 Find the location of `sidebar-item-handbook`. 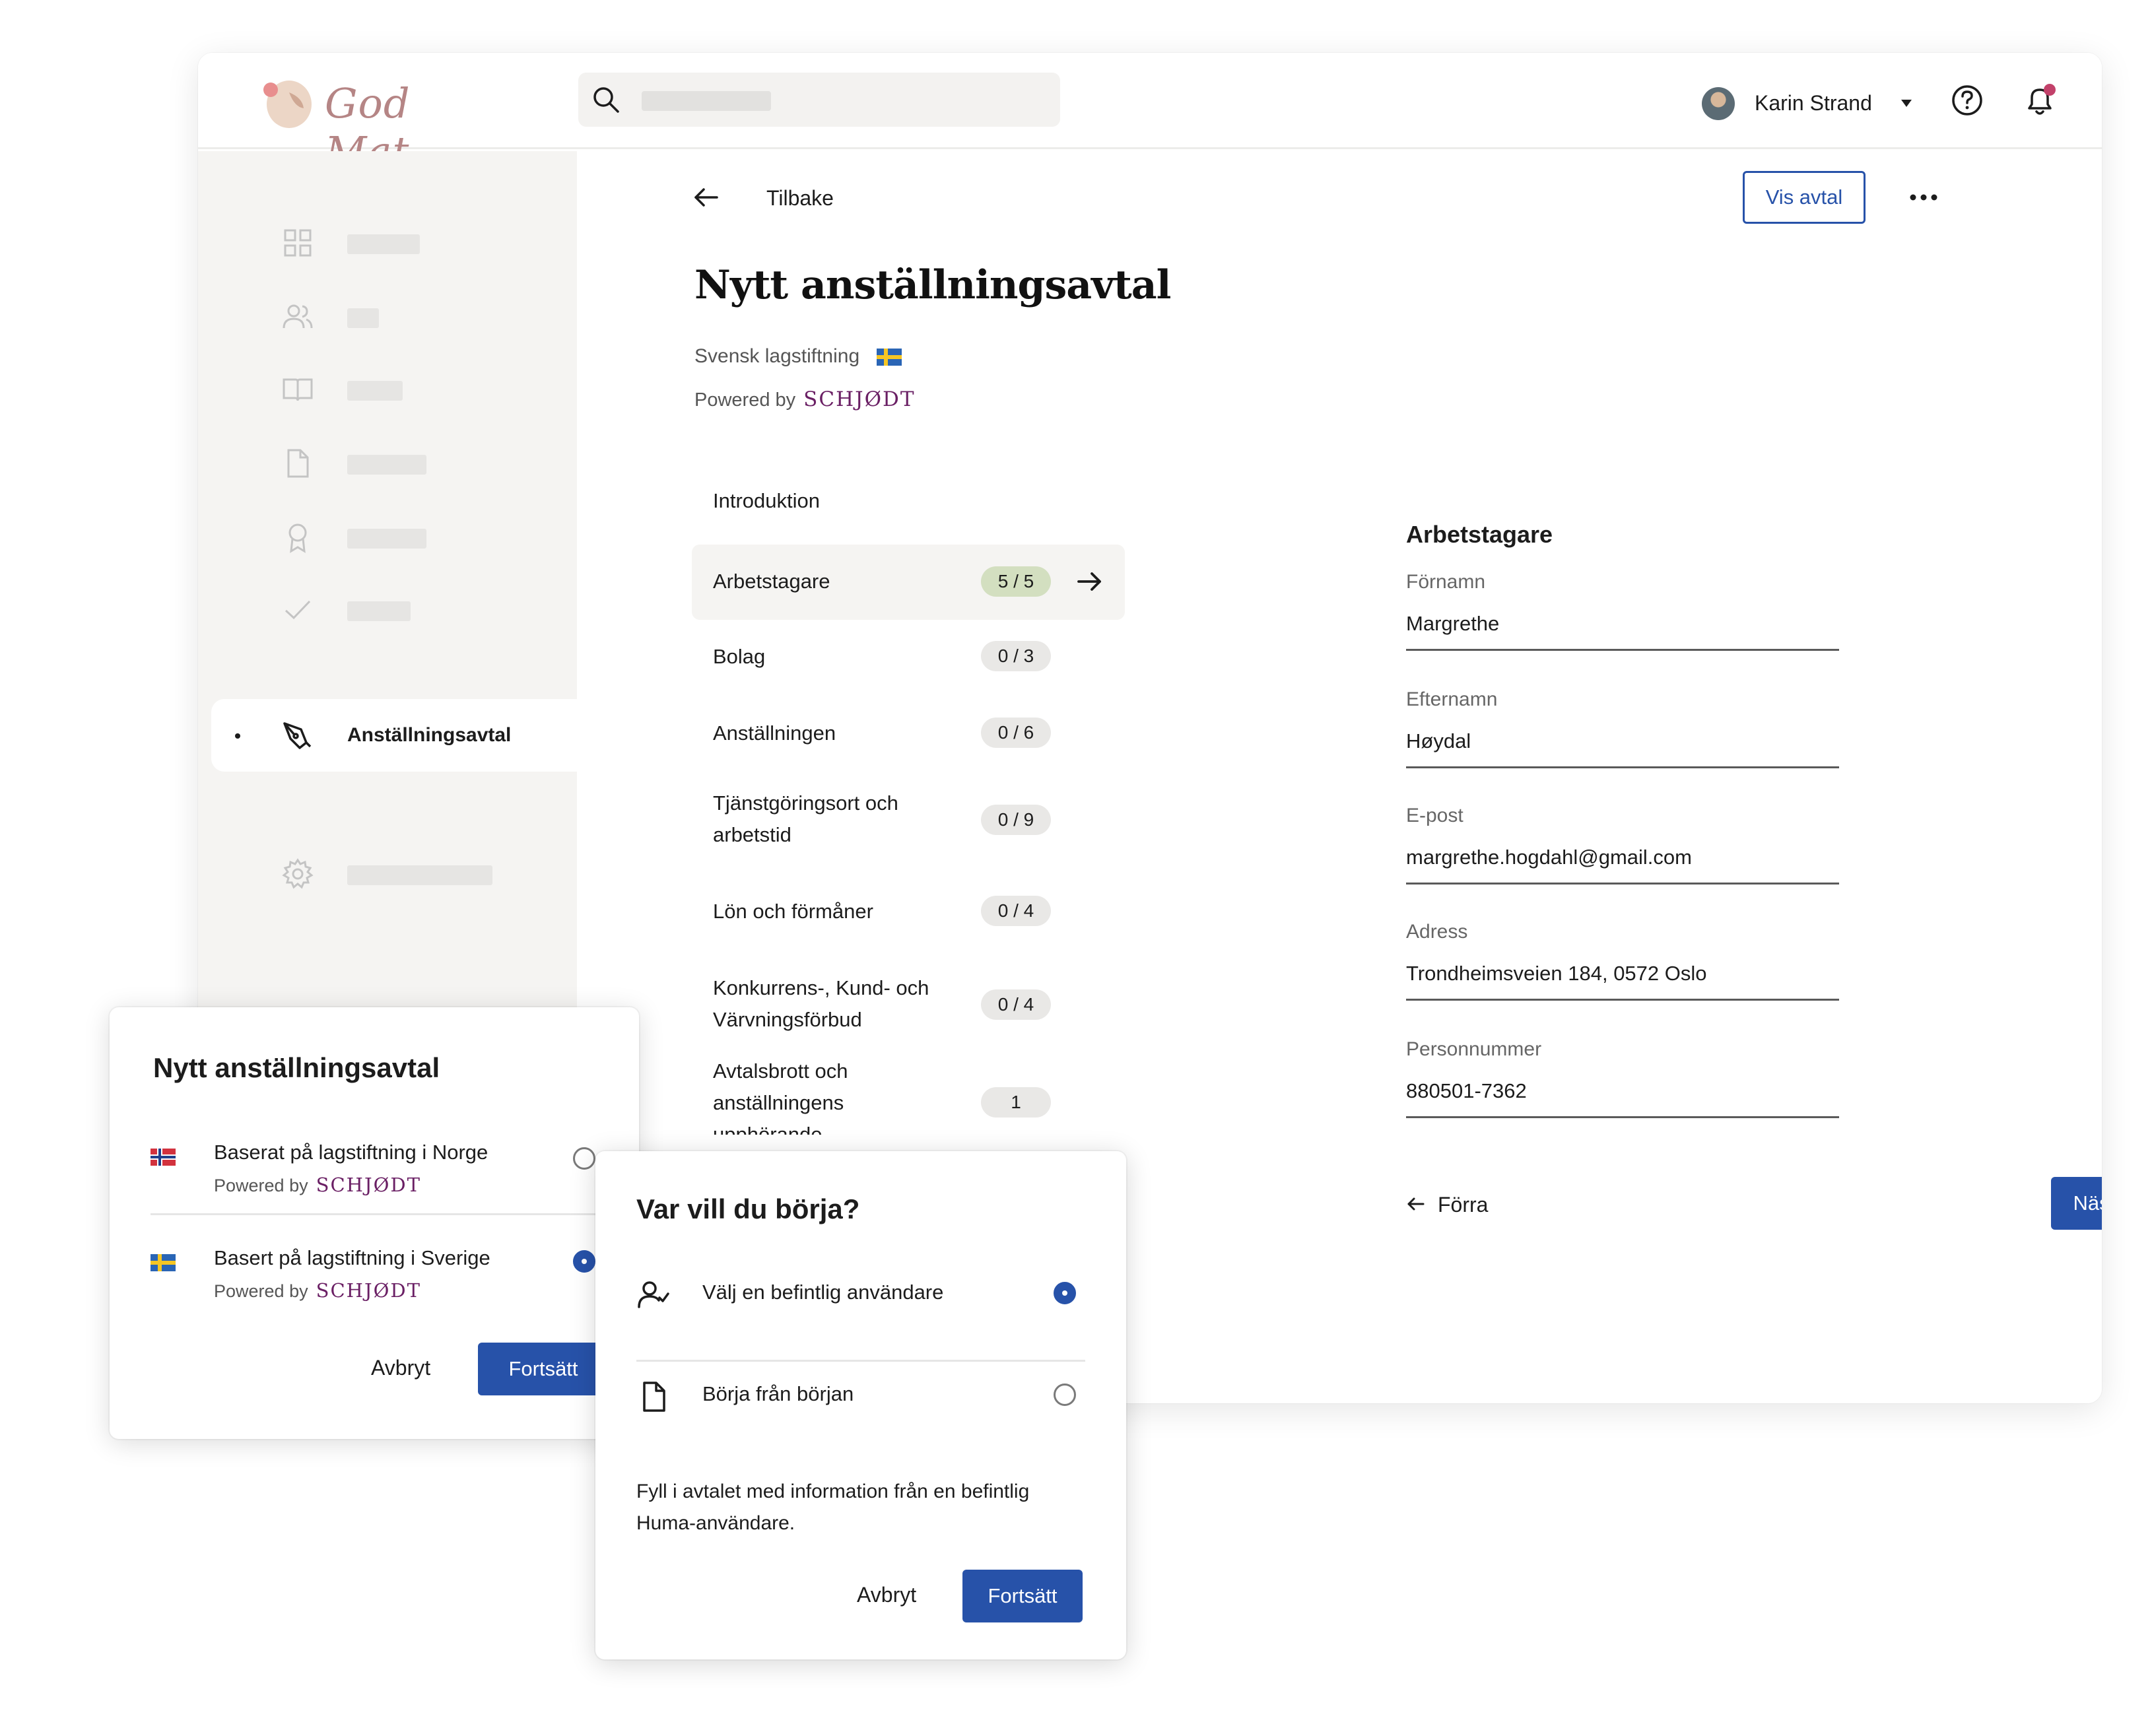

sidebar-item-handbook is located at coordinates (387, 389).